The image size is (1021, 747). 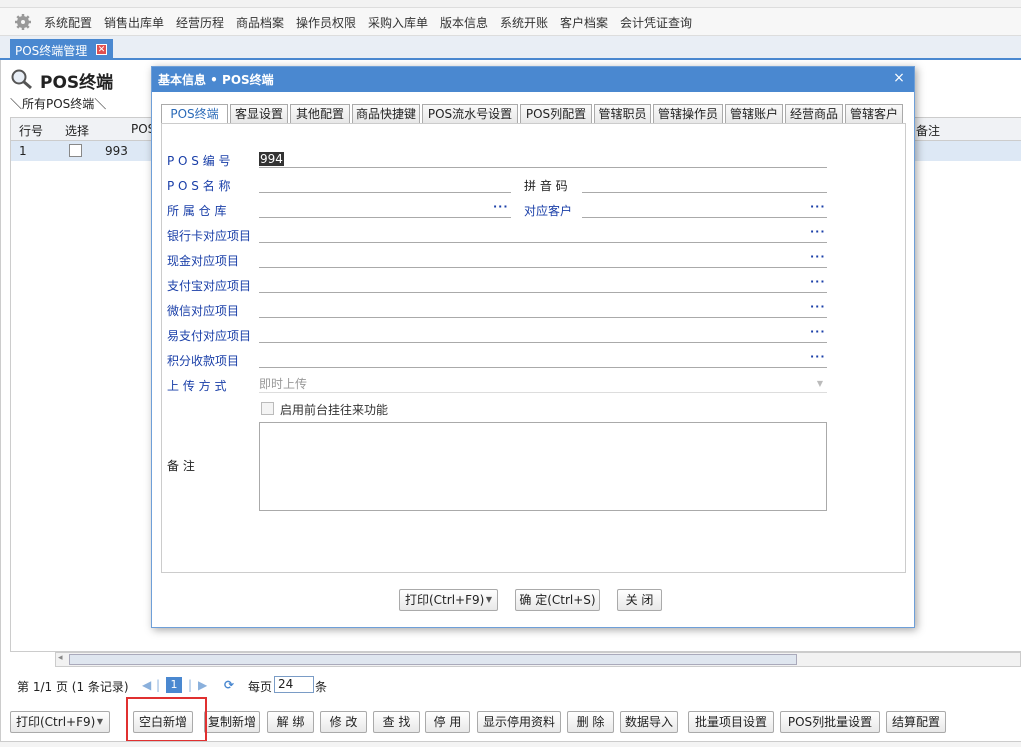 What do you see at coordinates (203, 361) in the screenshot?
I see `points-item-label: 积分收款项目` at bounding box center [203, 361].